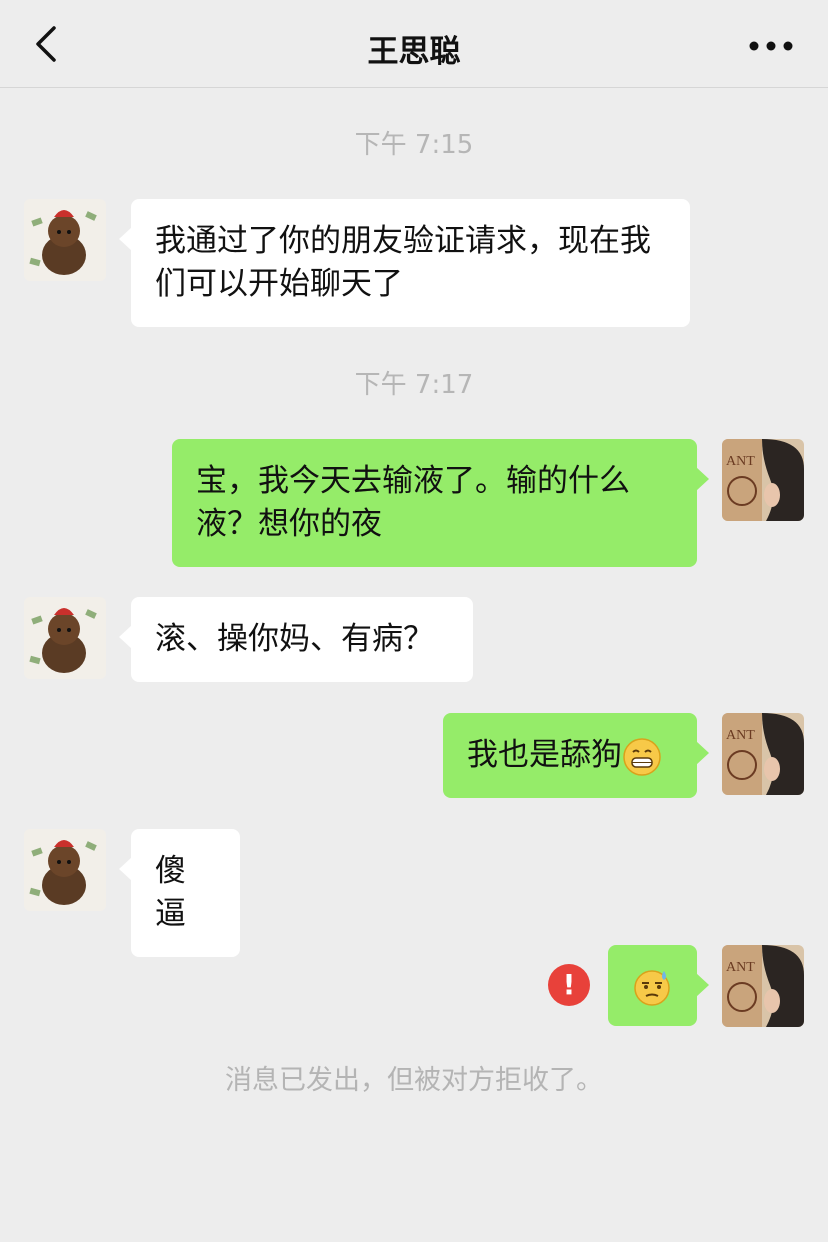 This screenshot has height=1242, width=828. I want to click on send-failed-icon: !, so click(569, 985).